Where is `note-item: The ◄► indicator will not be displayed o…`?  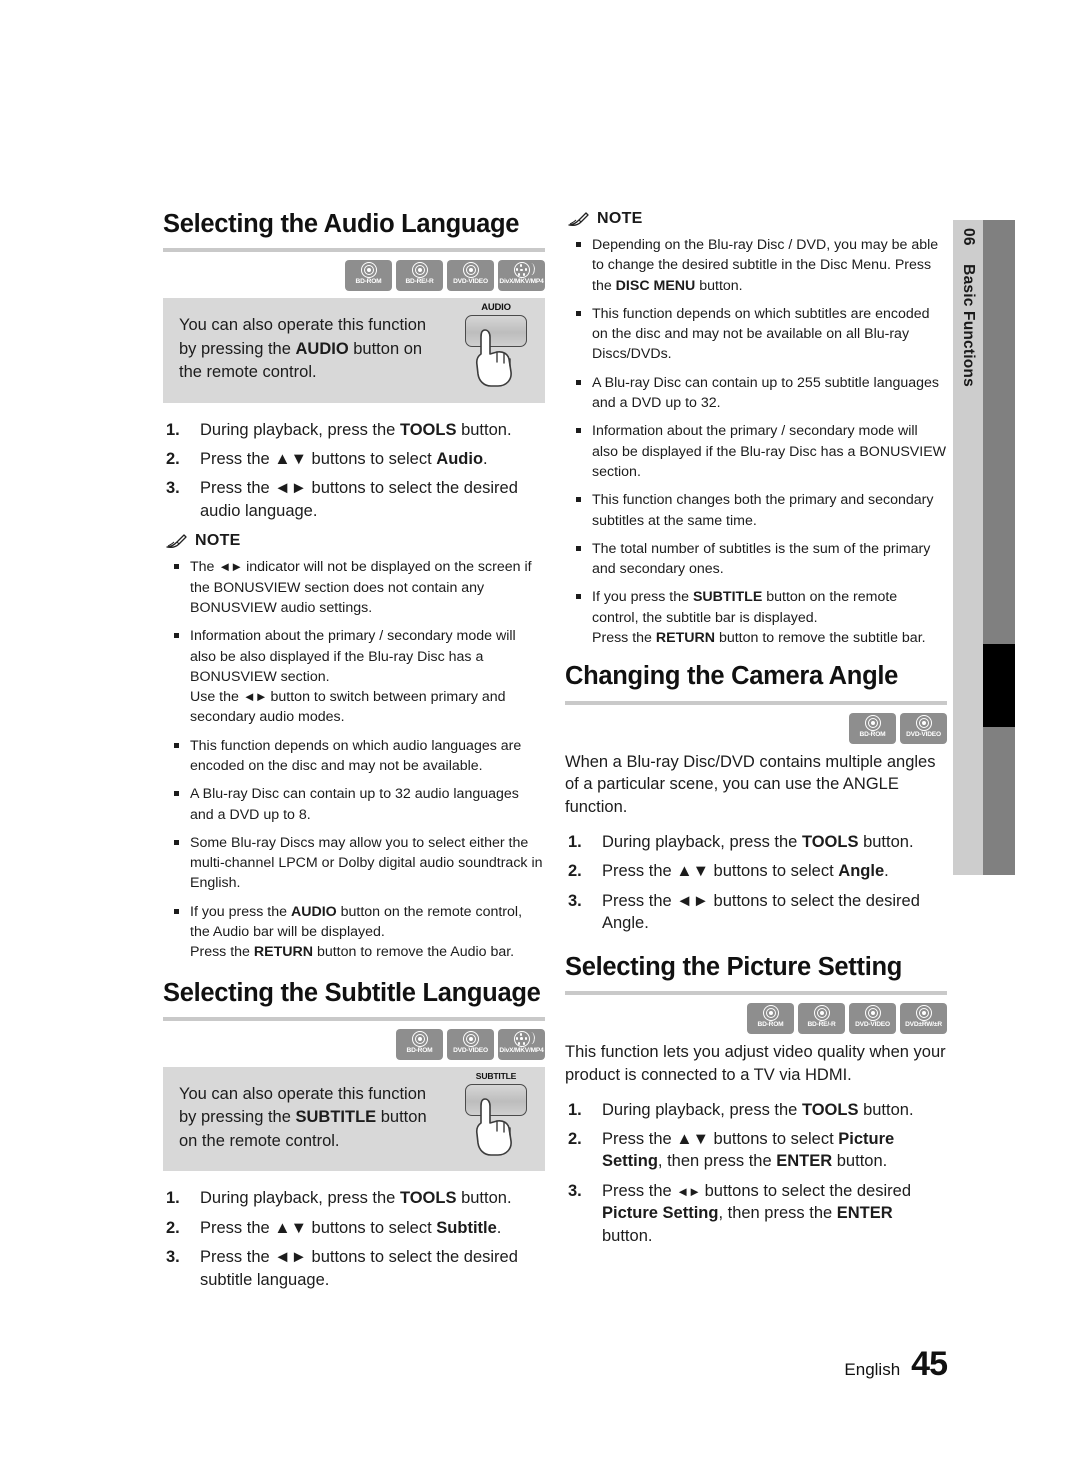
note-item: The ◄► indicator will not be displayed o… is located at coordinates (354, 587).